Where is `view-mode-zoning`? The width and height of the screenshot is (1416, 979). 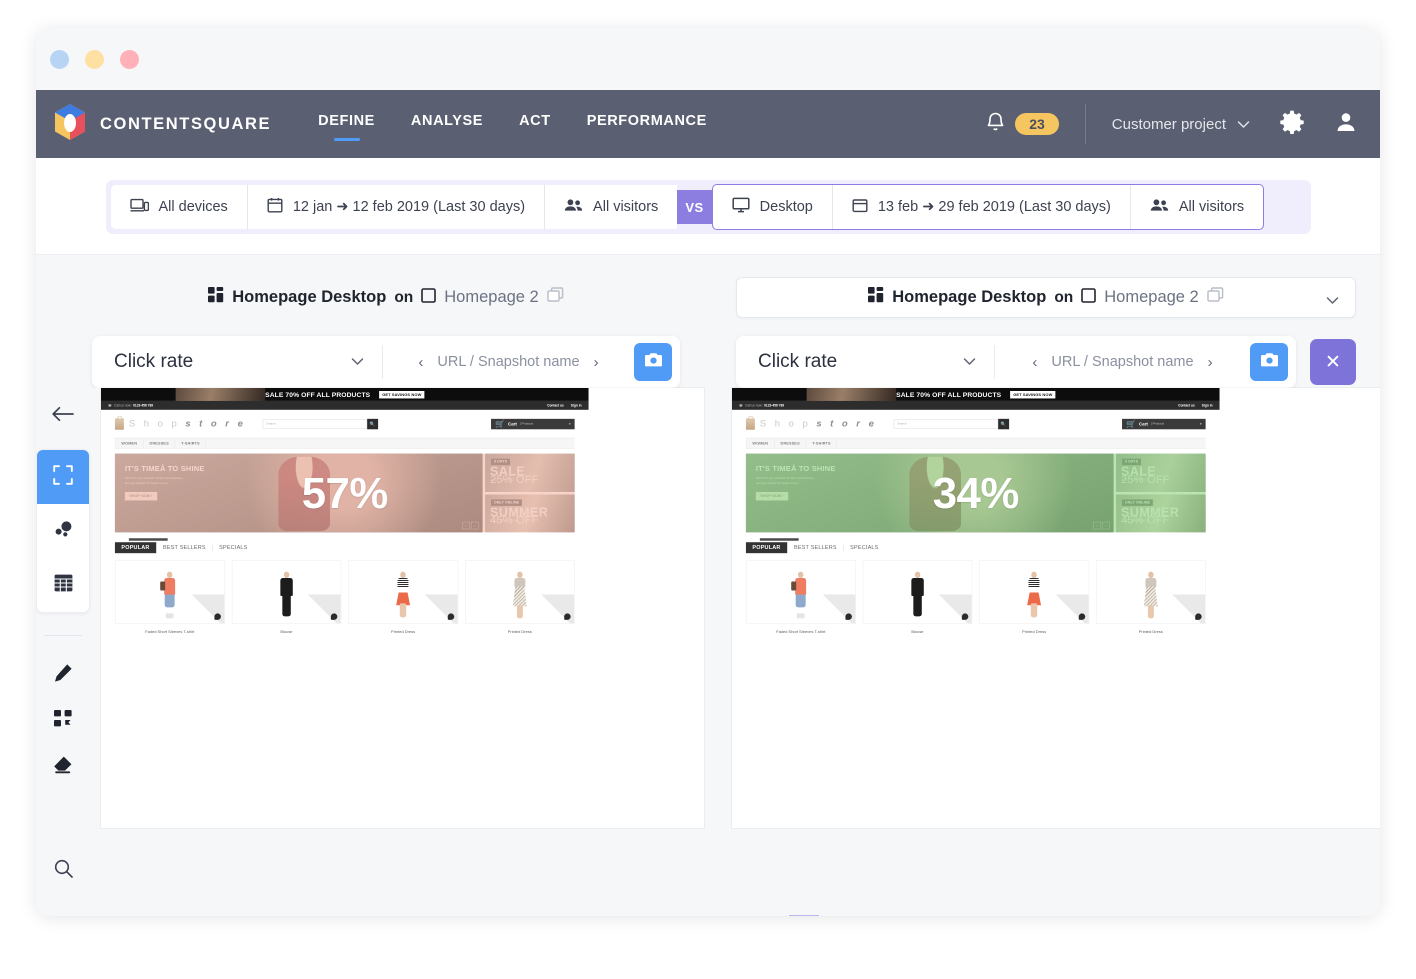
view-mode-zoning is located at coordinates (63, 477).